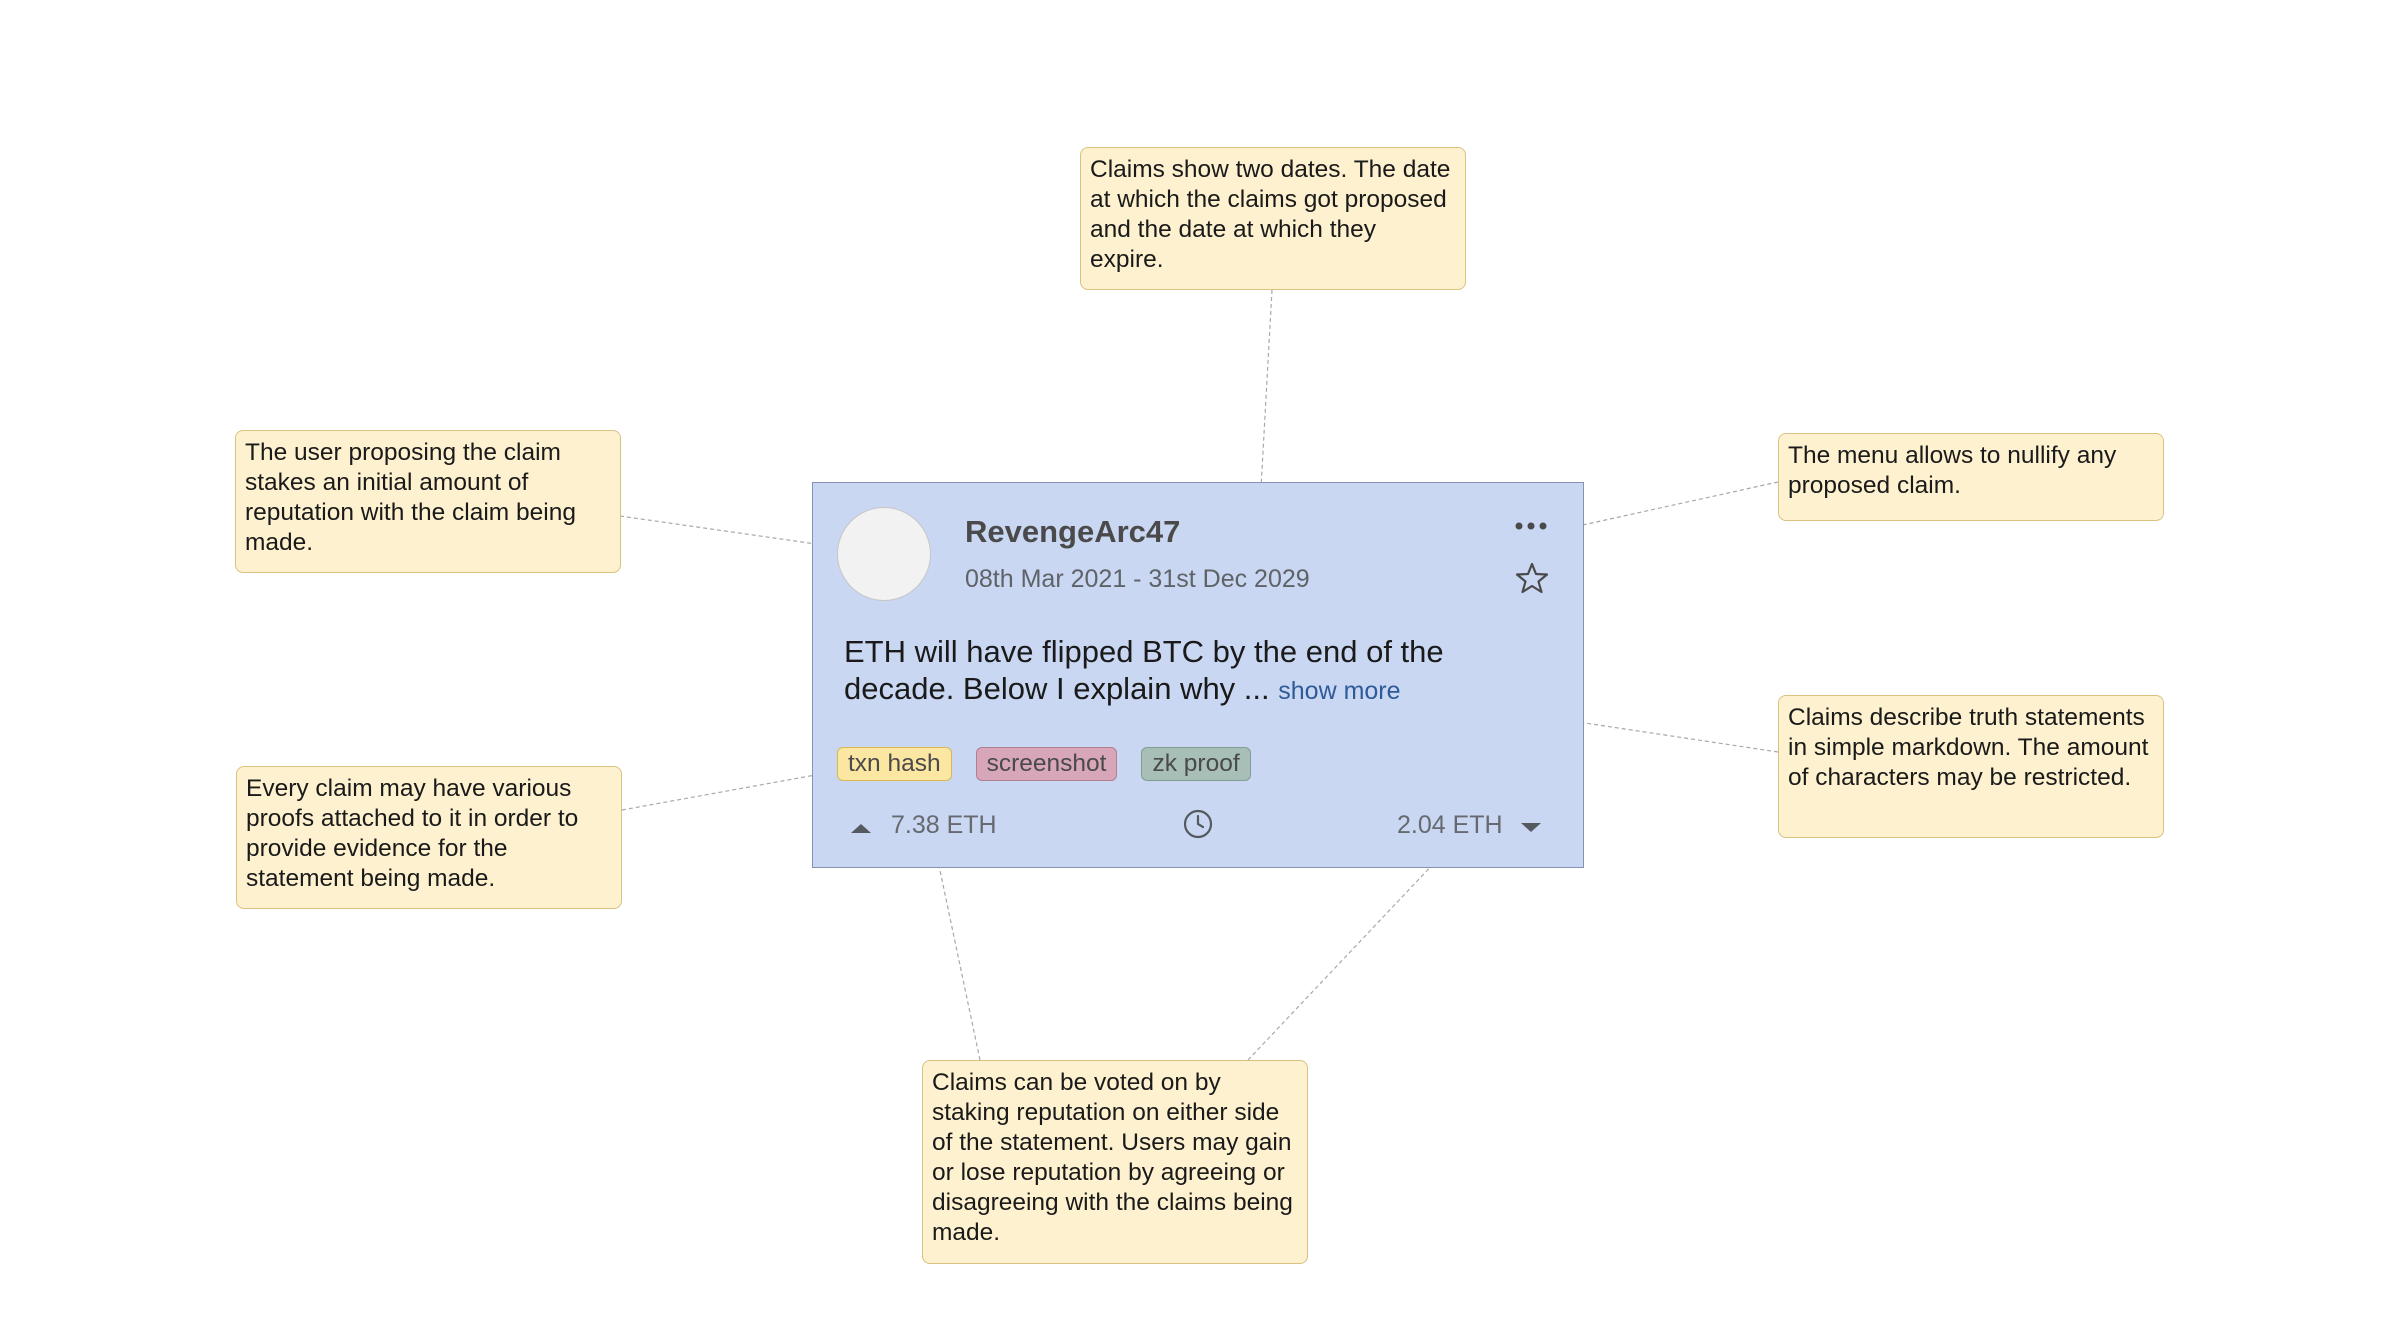 The width and height of the screenshot is (2388, 1344). What do you see at coordinates (1072, 532) in the screenshot?
I see `username: RevengeArc47` at bounding box center [1072, 532].